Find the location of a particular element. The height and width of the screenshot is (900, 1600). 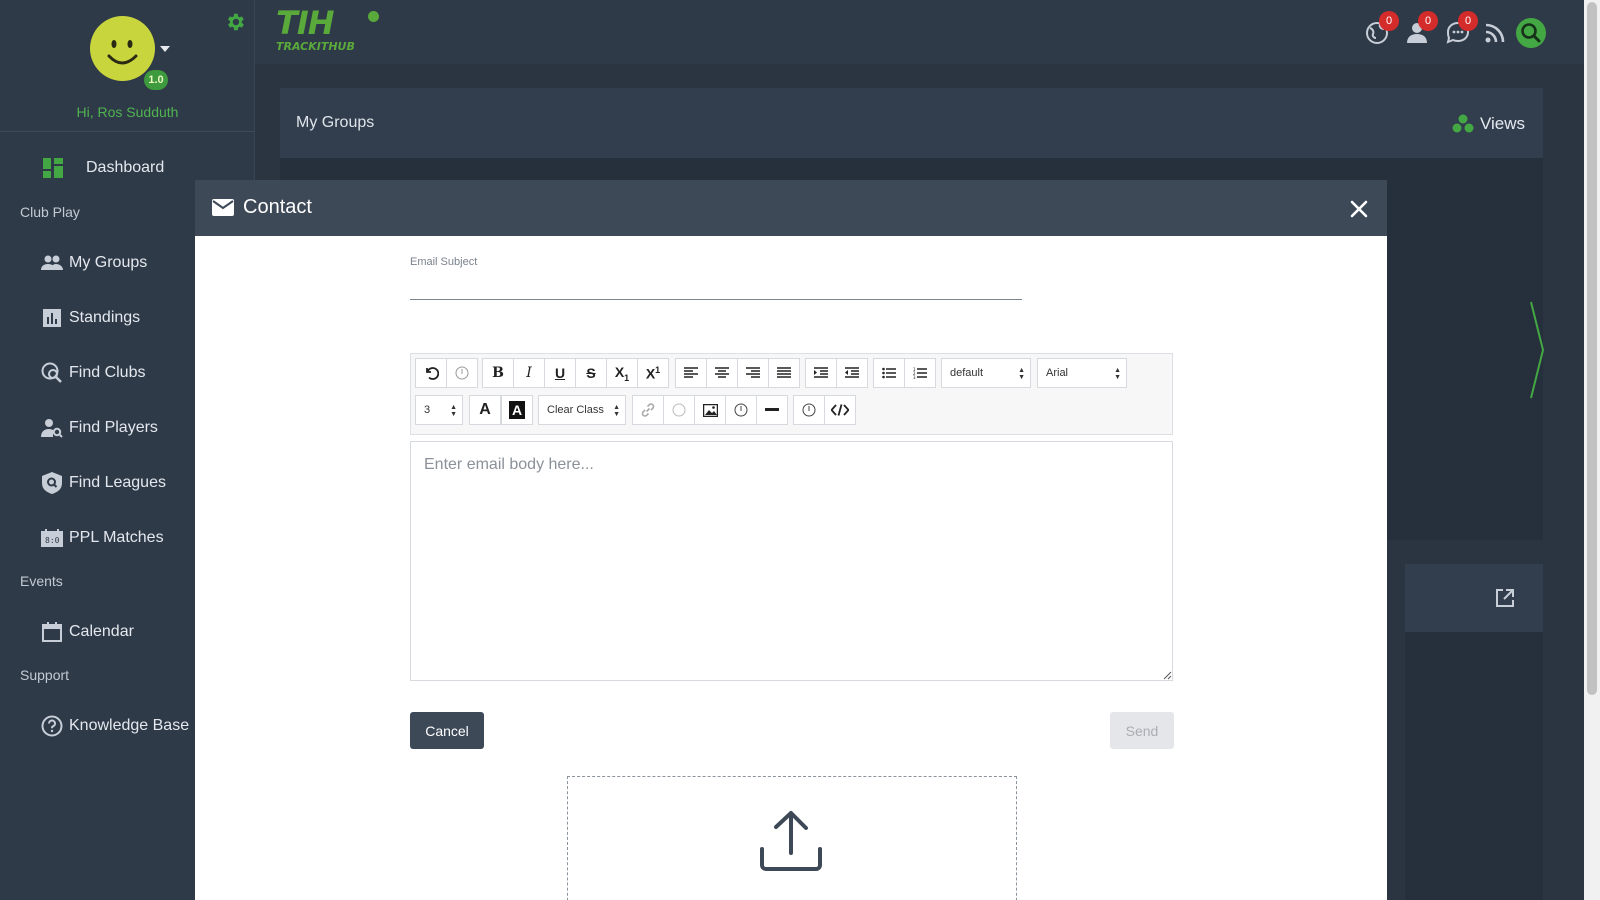

font-size-select: 3 ▲ ▼ is located at coordinates (439, 410).